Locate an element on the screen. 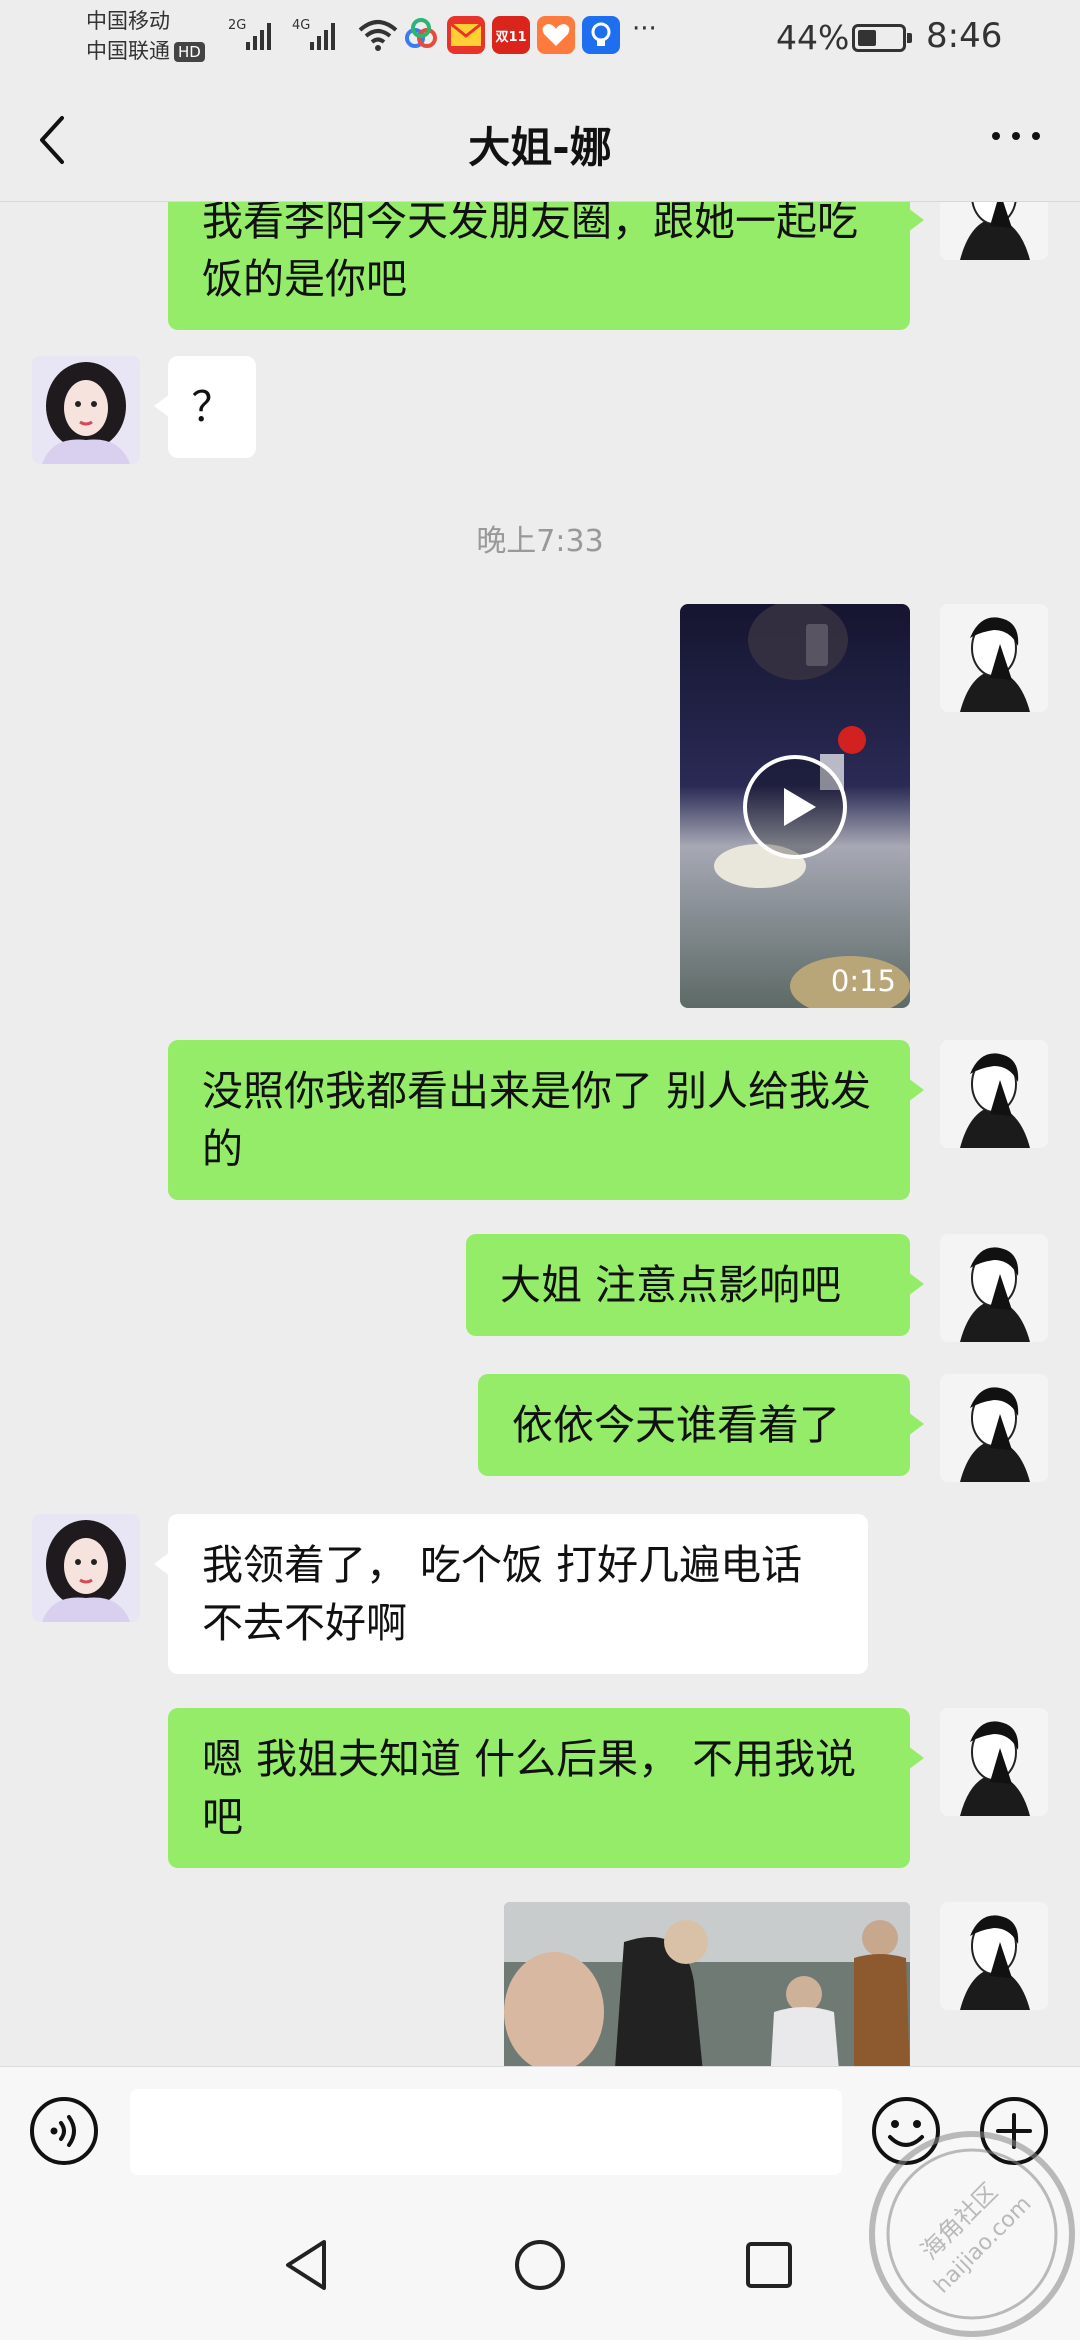 The height and width of the screenshot is (2340, 1080). message-text: 没照你我都看出来是你了 别人给我发的 is located at coordinates (537, 1120).